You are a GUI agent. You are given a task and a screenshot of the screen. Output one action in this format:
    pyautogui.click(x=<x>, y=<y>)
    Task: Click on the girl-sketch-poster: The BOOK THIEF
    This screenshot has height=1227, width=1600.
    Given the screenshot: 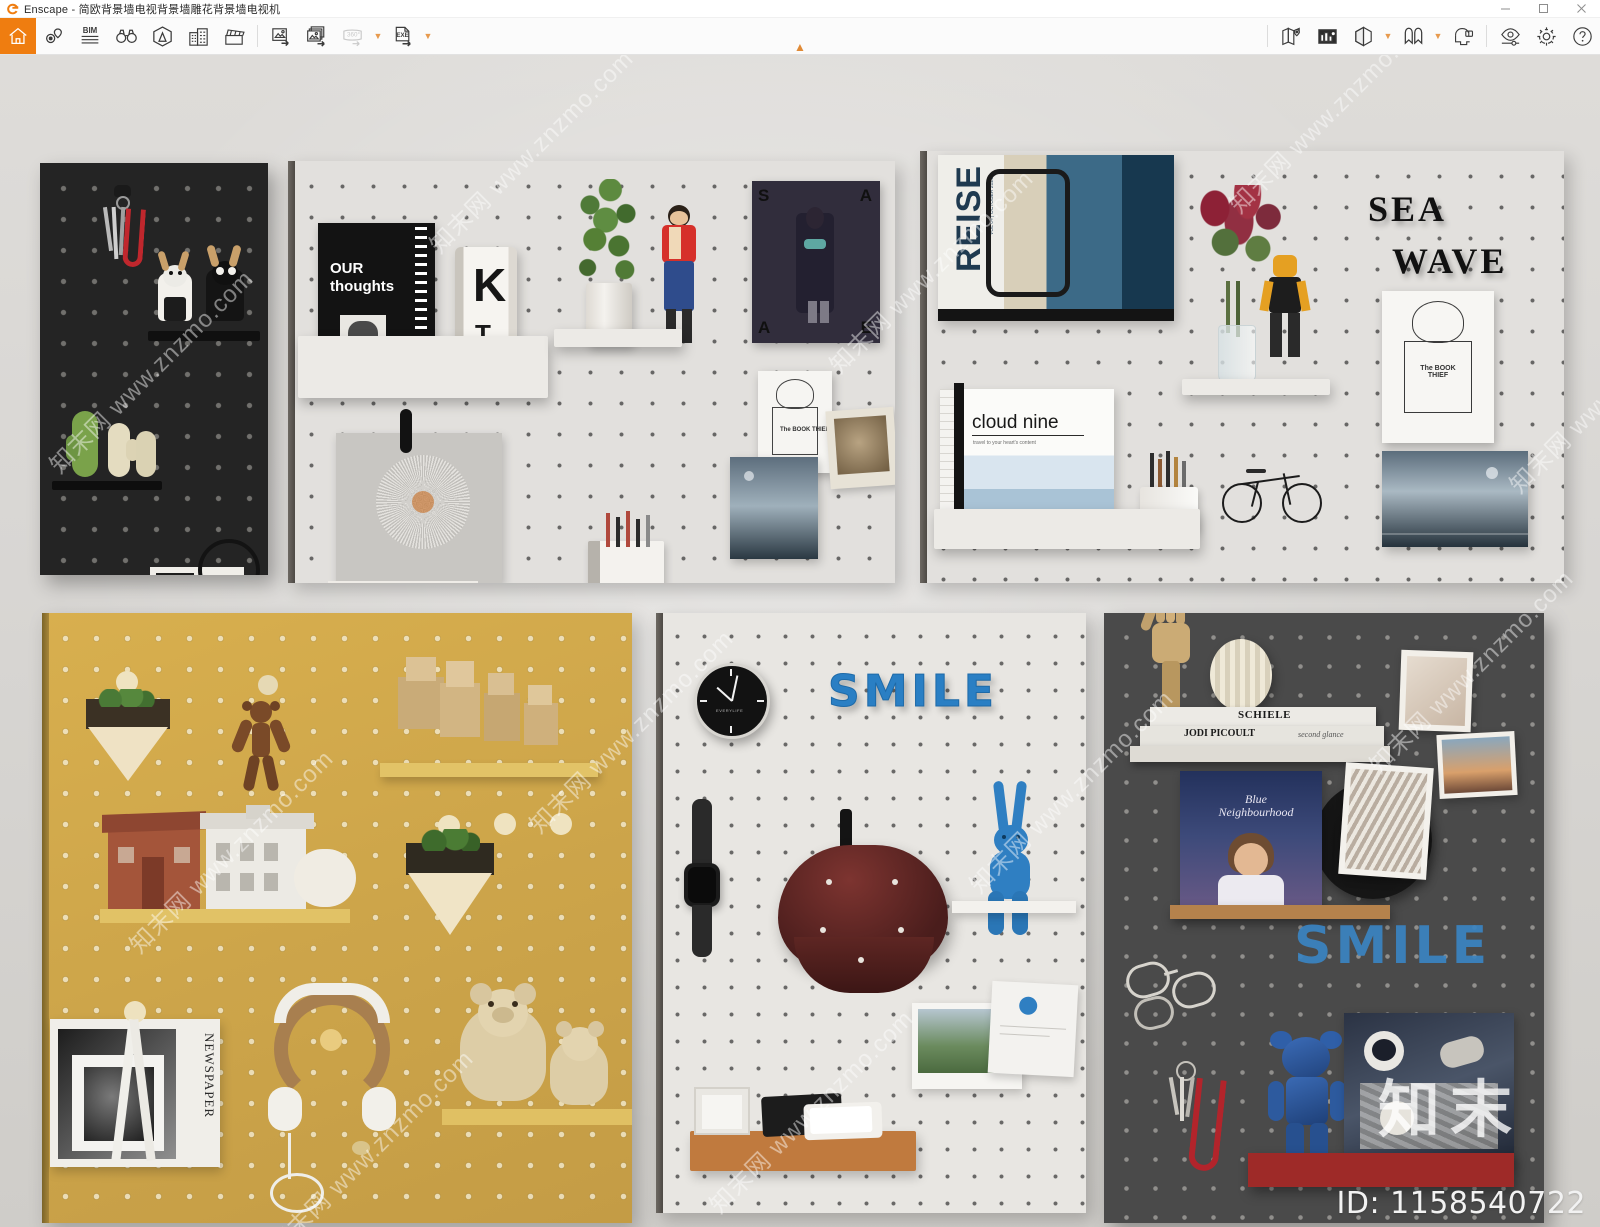 What is the action you would take?
    pyautogui.click(x=1438, y=367)
    